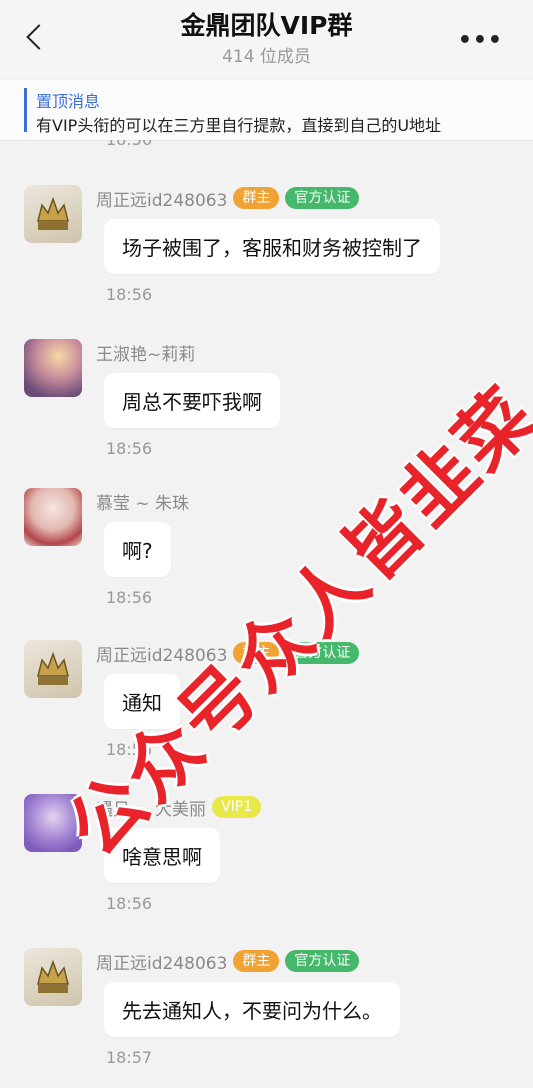  I want to click on pinned-label: 置顶消息, so click(68, 101).